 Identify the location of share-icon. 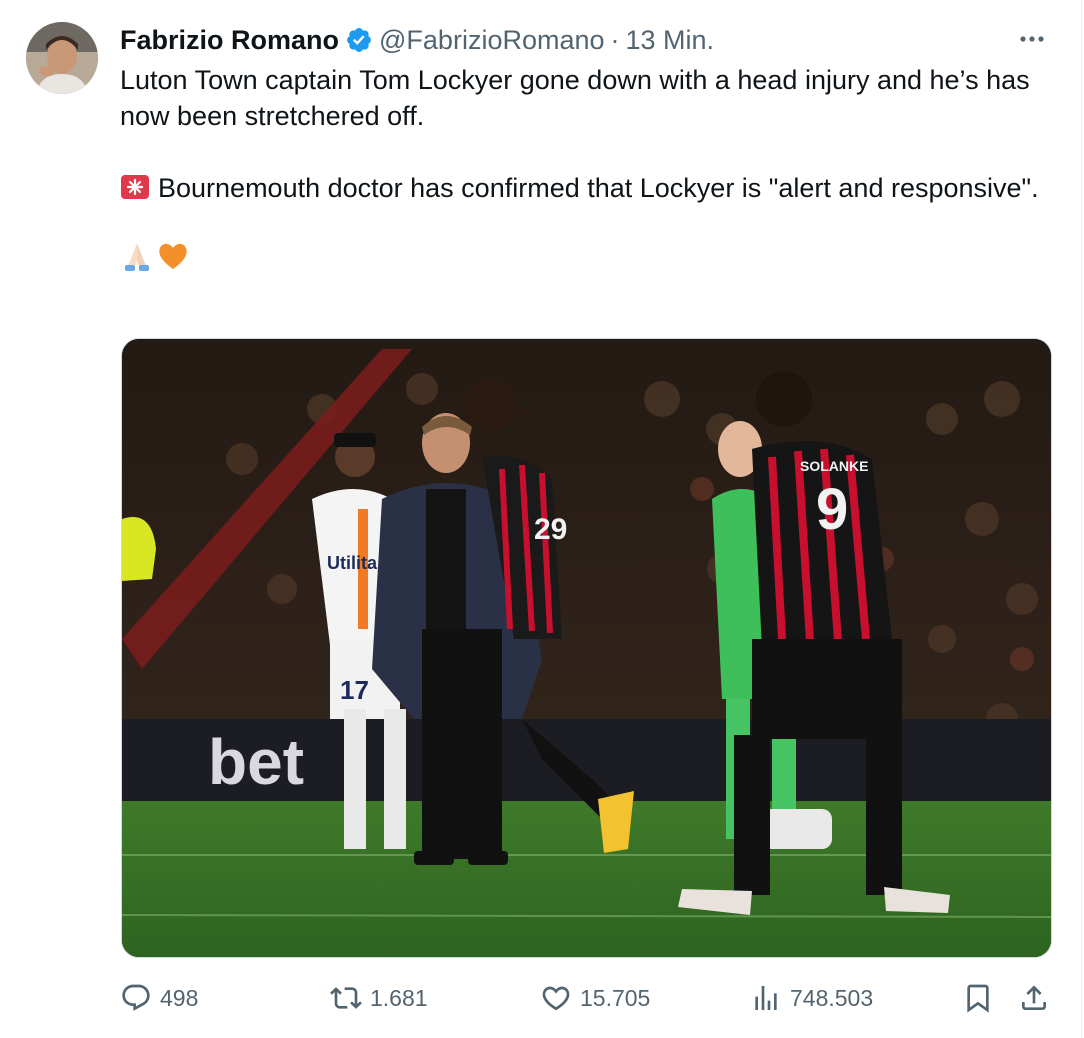
(1034, 998).